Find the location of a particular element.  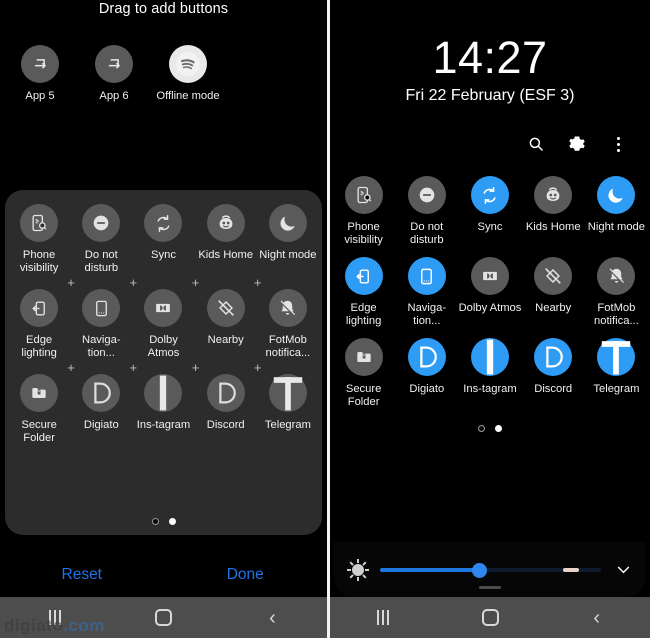

night-mode-icon is located at coordinates (287, 223).